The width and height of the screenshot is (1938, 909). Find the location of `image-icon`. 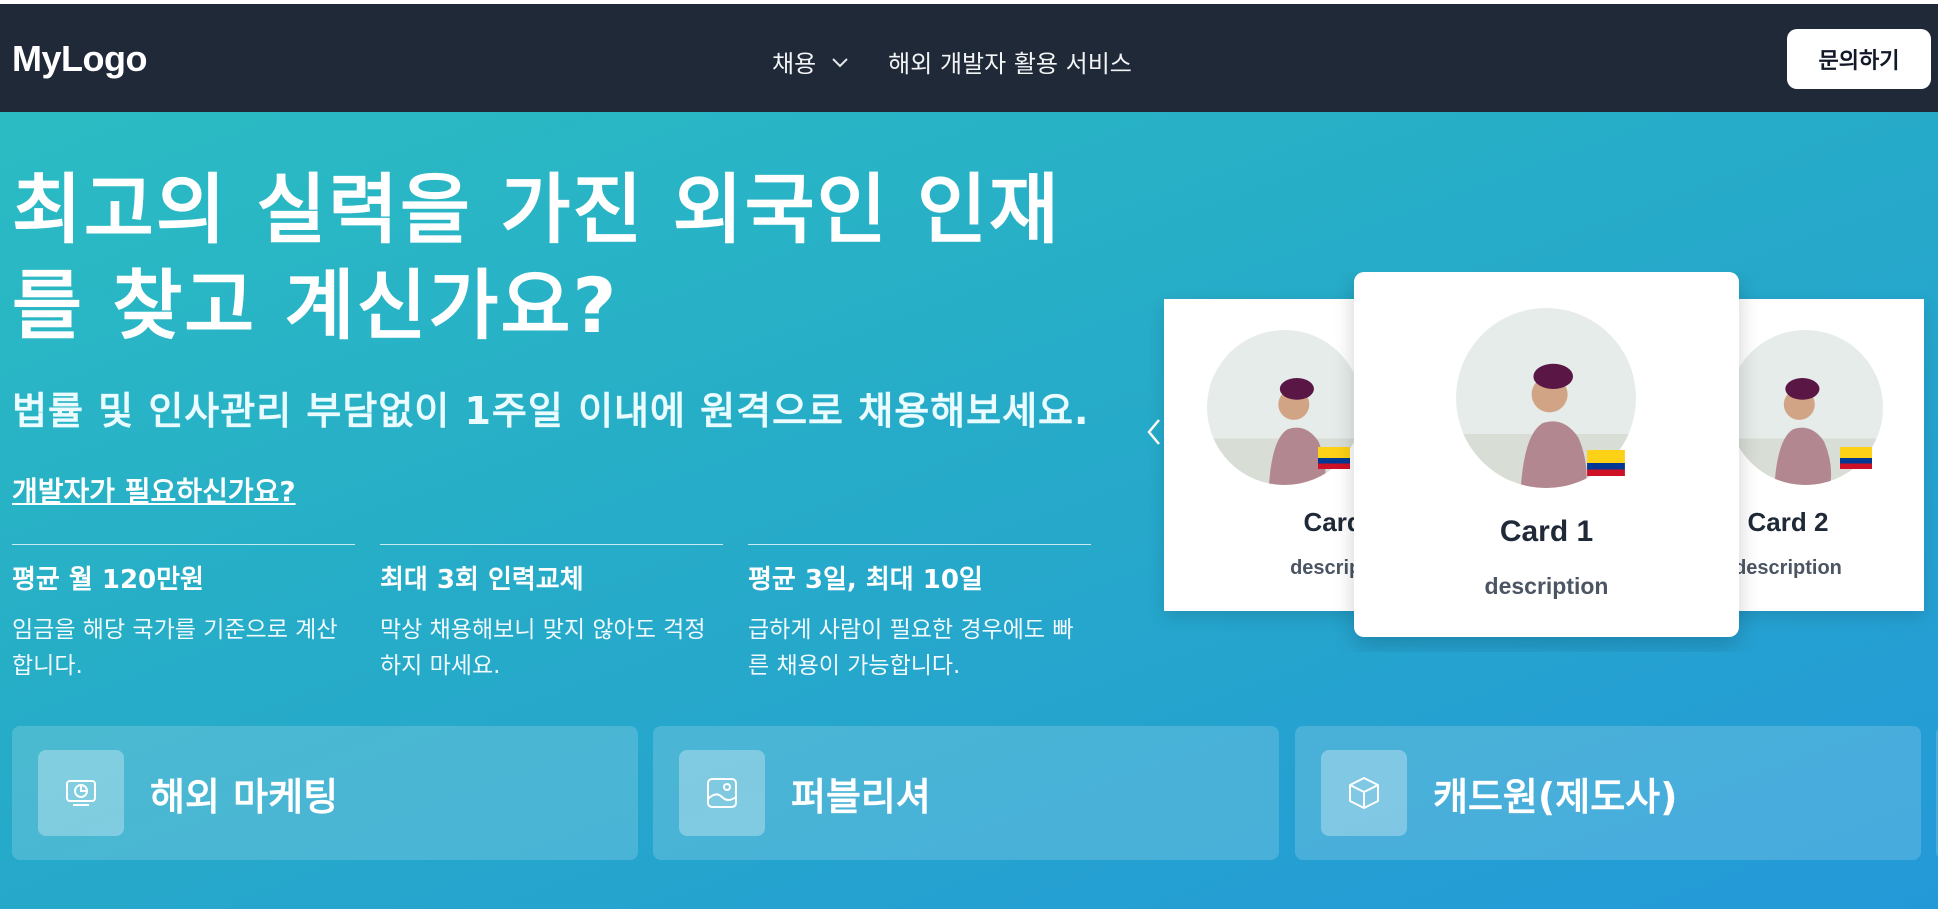

image-icon is located at coordinates (722, 793).